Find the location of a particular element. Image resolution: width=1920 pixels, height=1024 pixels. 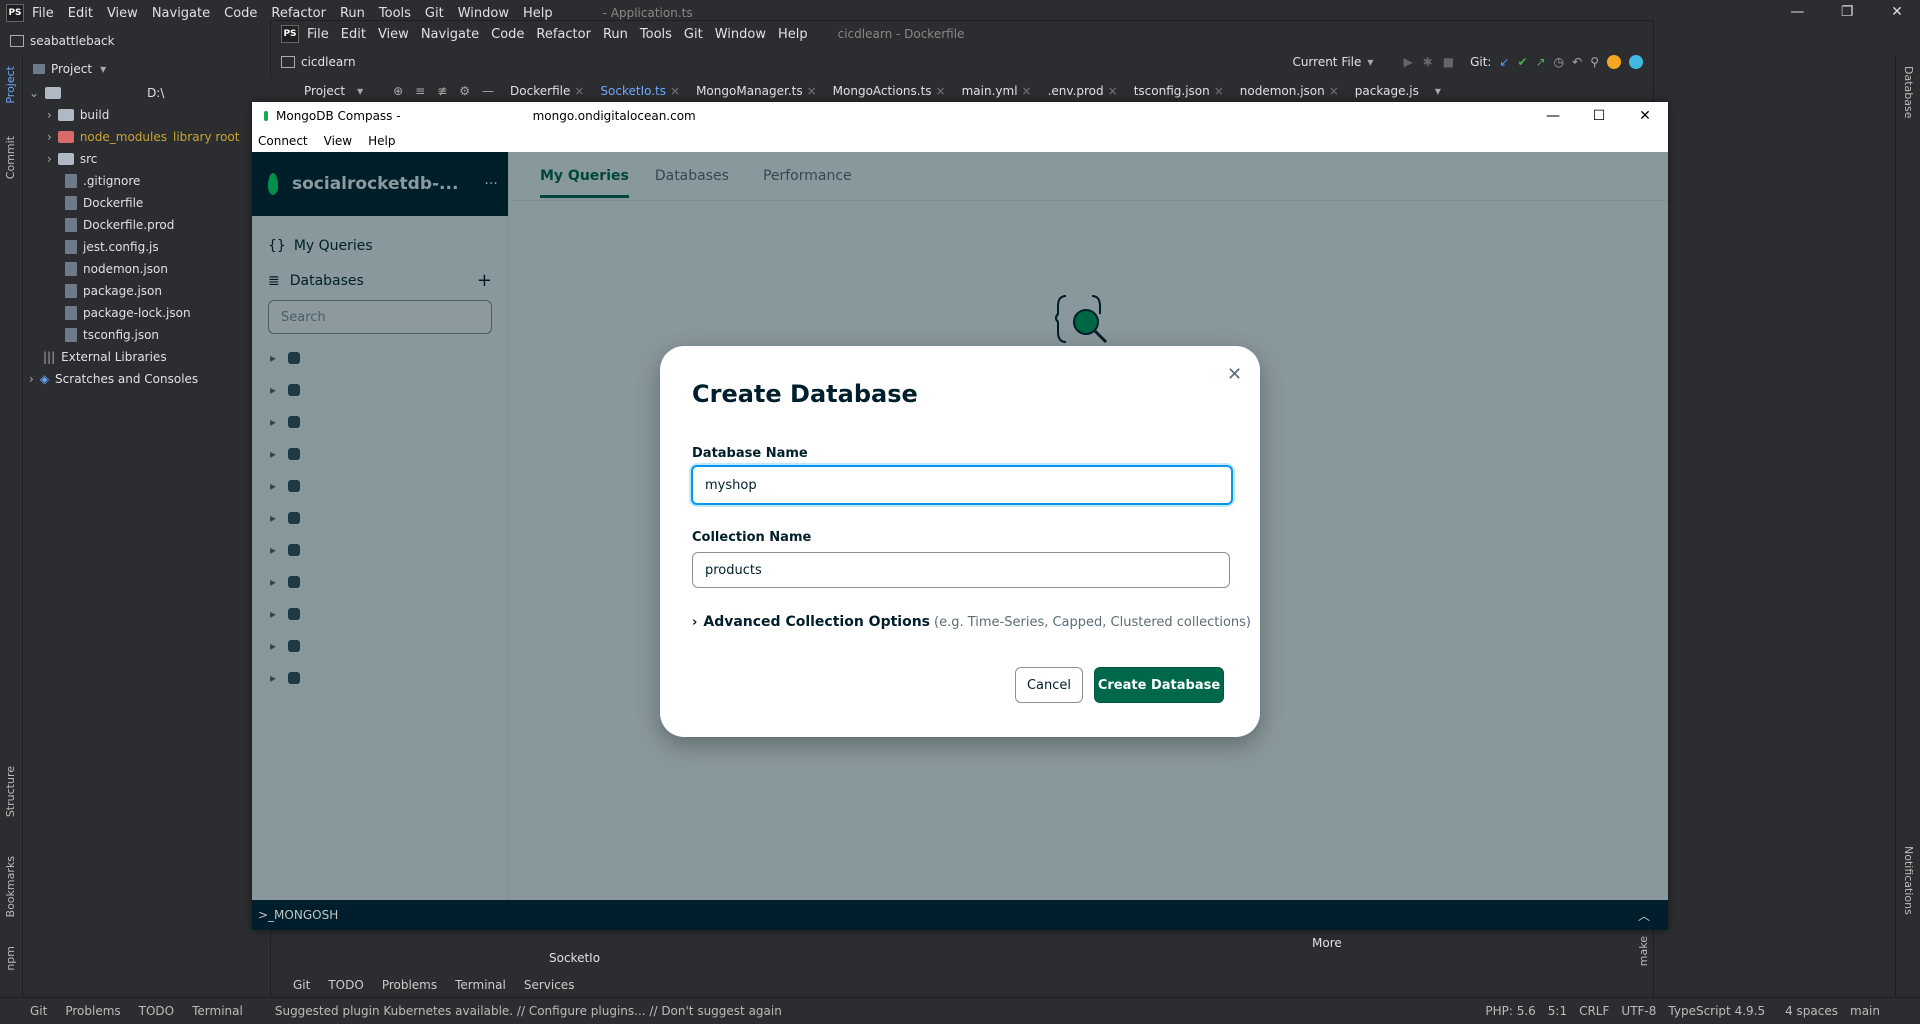

status-encoding: UTF-8 is located at coordinates (1638, 1011).